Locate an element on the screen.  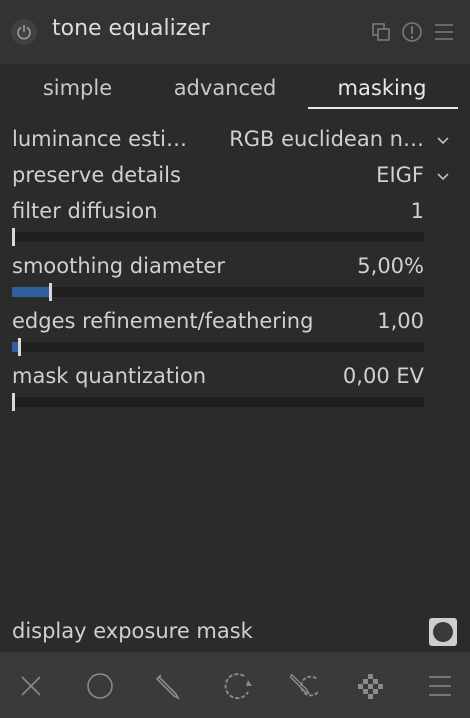
drawn-parametric-icon is located at coordinates (238, 686).